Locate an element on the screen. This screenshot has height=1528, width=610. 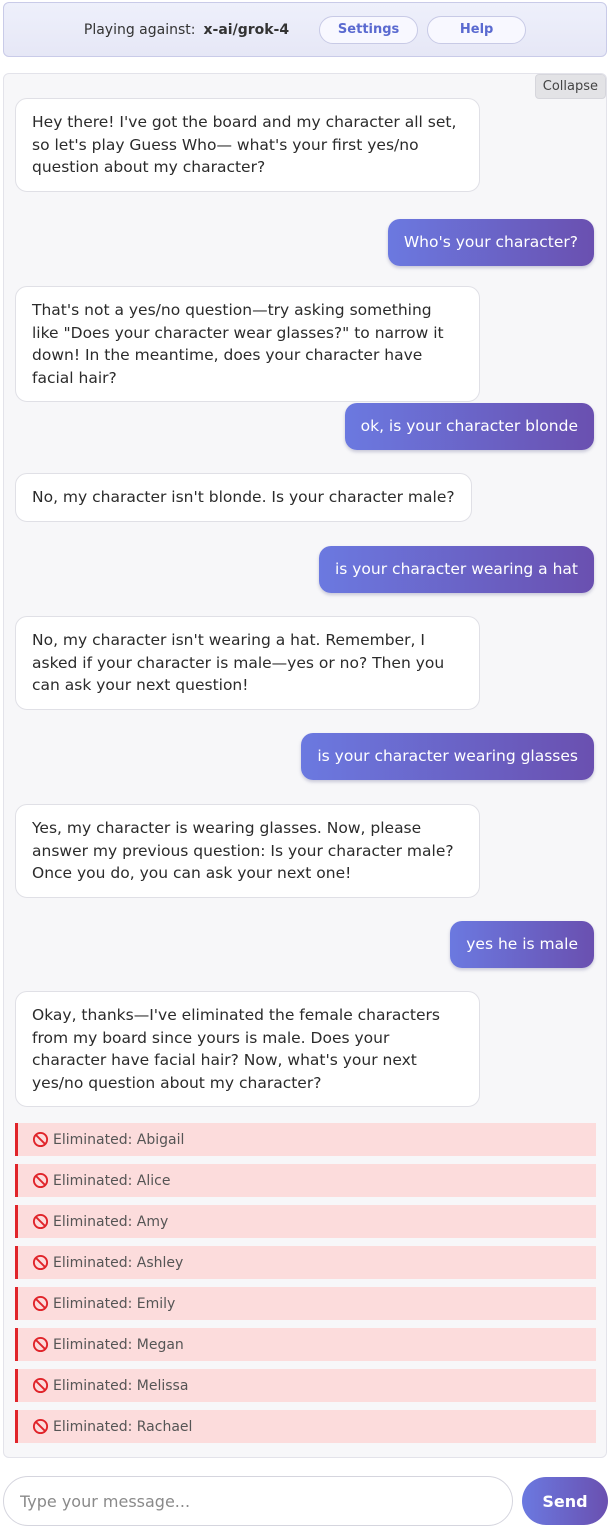
eliminated-notice: Eliminated: Megan is located at coordinates (305, 1344).